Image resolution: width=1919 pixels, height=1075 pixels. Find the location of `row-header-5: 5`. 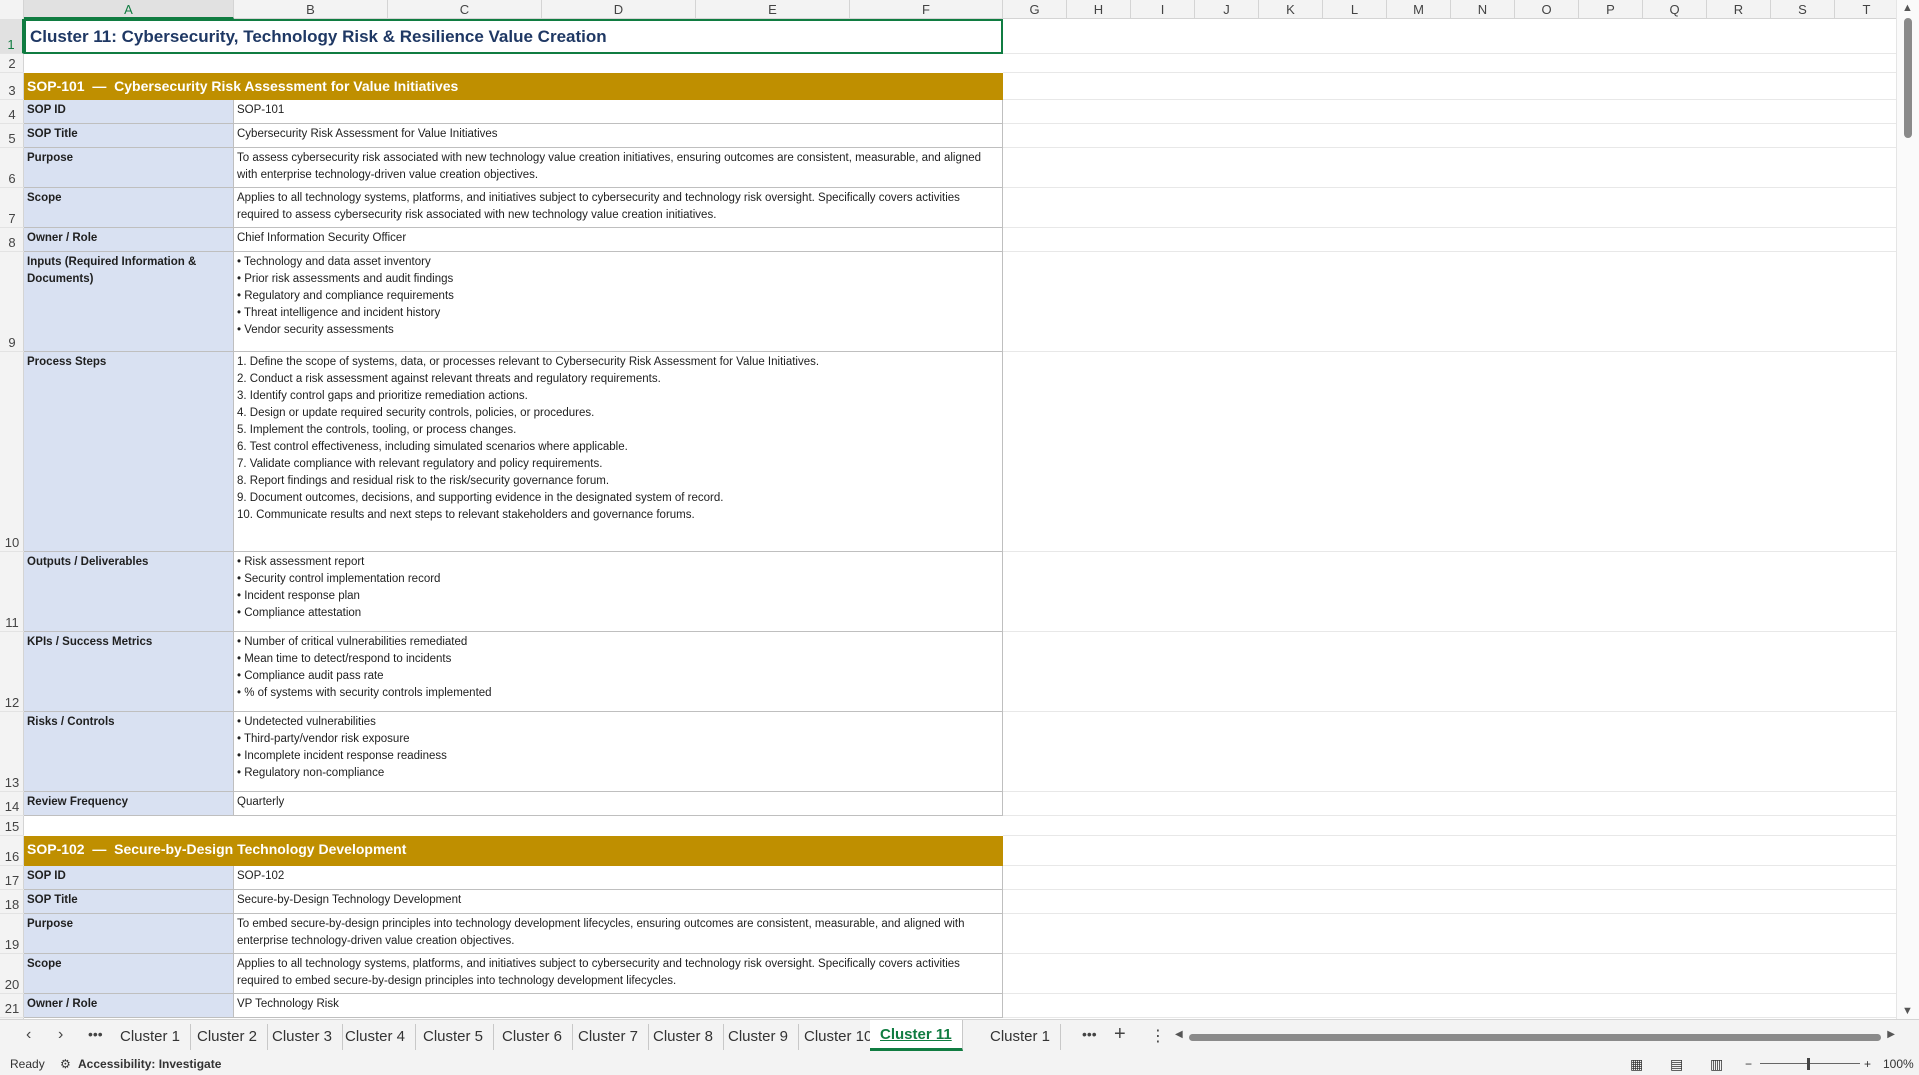

row-header-5: 5 is located at coordinates (12, 136).